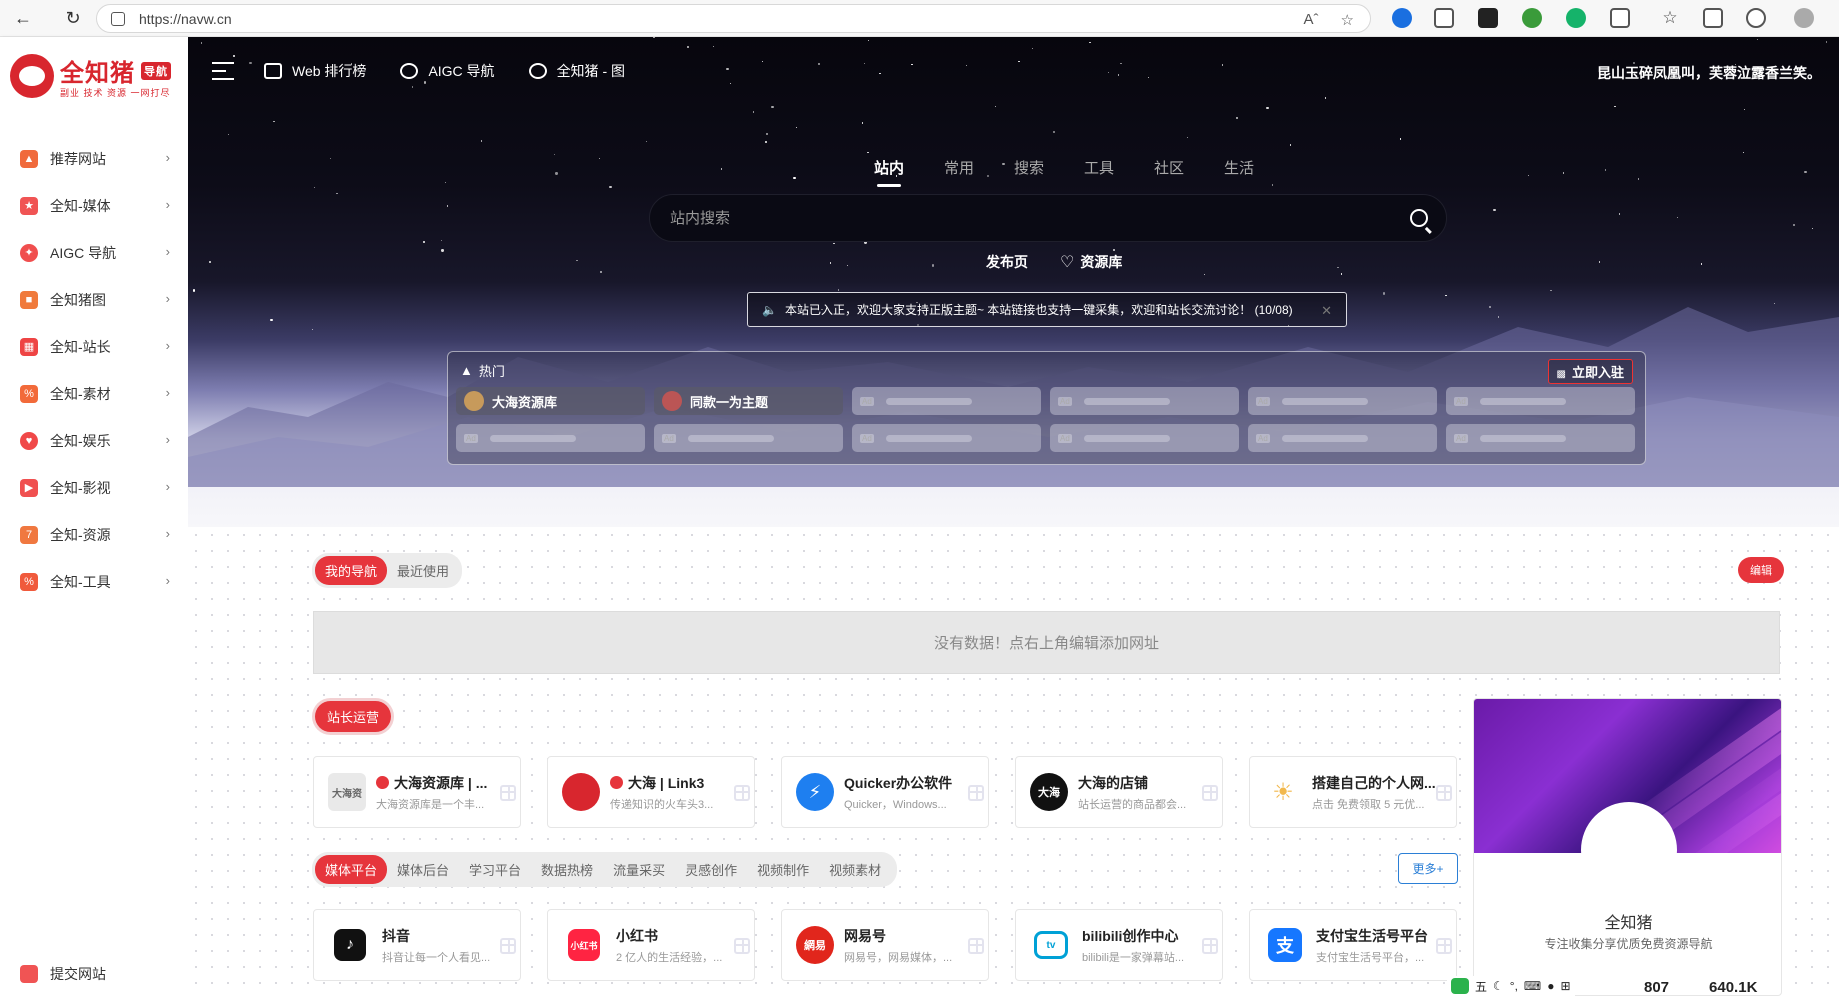 The height and width of the screenshot is (996, 1839). What do you see at coordinates (1029, 172) in the screenshot?
I see `tab-search: 搜索` at bounding box center [1029, 172].